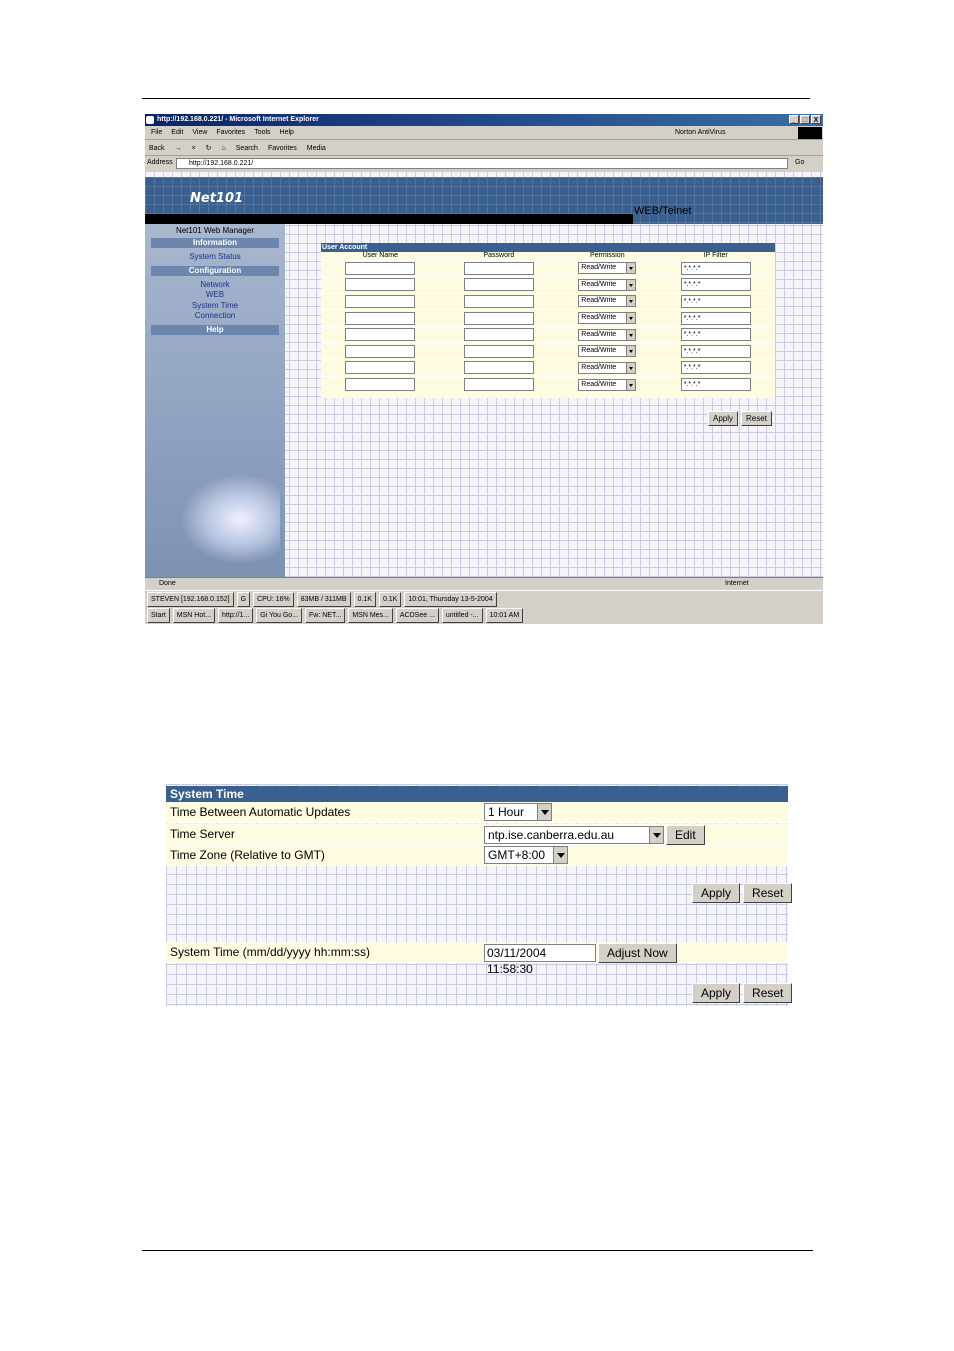 The height and width of the screenshot is (1351, 954). Describe the element at coordinates (637, 953) in the screenshot. I see `adjust-now-button: Adjust Now` at that location.